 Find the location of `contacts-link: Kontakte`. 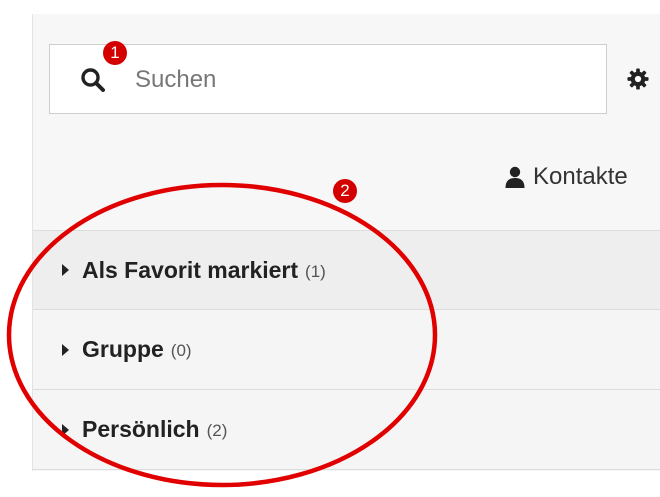

contacts-link: Kontakte is located at coordinates (566, 177).